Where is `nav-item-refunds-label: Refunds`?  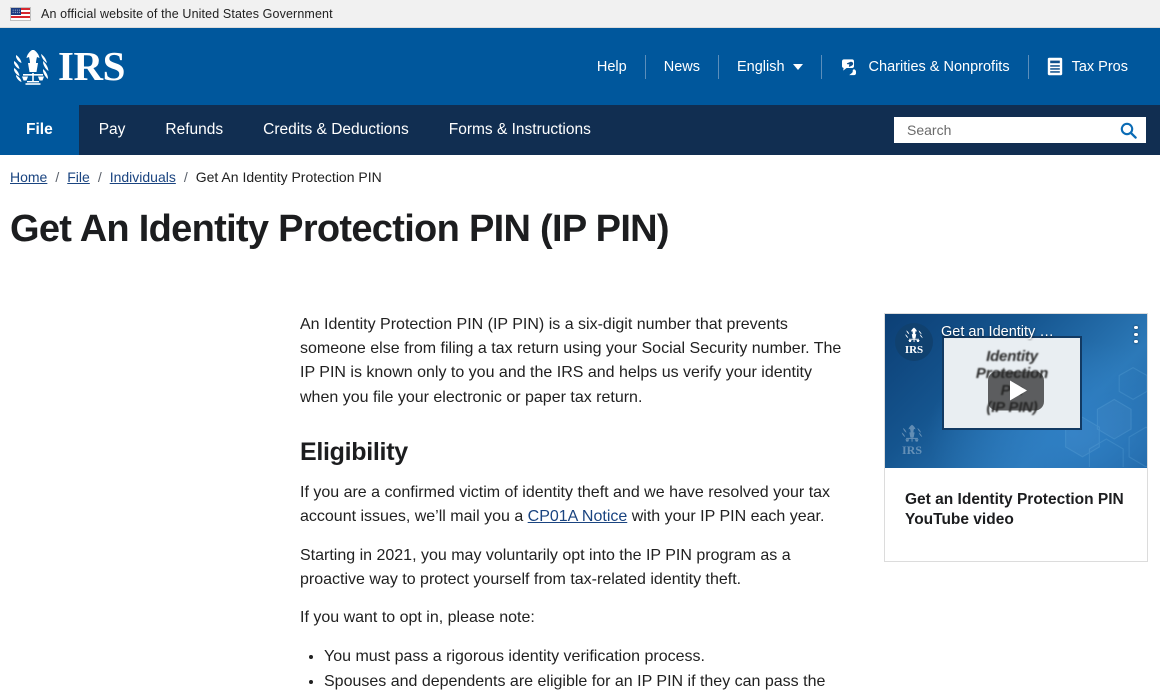 nav-item-refunds-label: Refunds is located at coordinates (194, 129).